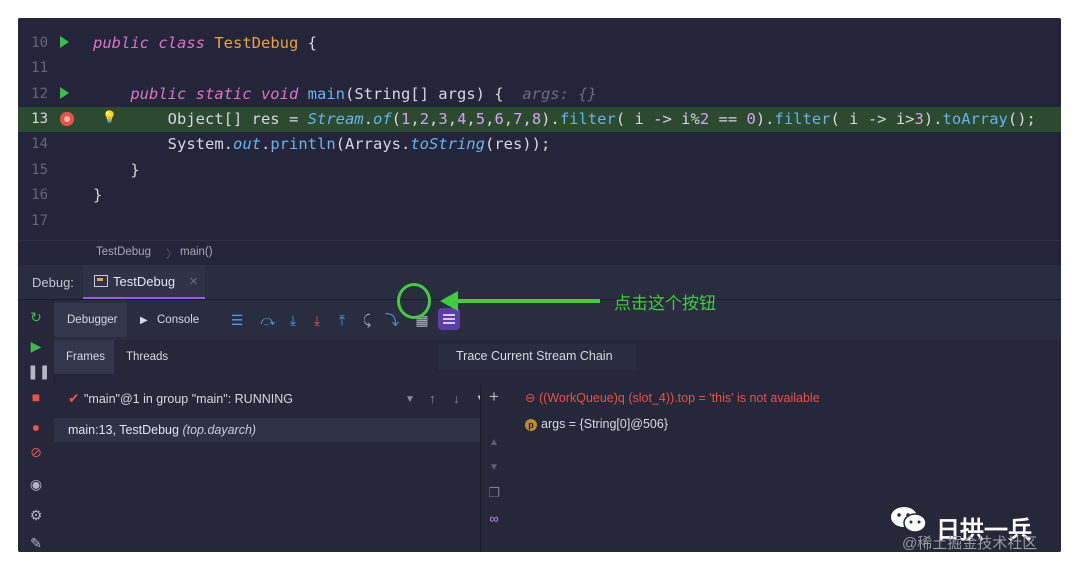 The height and width of the screenshot is (570, 1080). What do you see at coordinates (267, 430) in the screenshot?
I see `stack-frame-row: main:13, TestDebug (top.dayarch)` at bounding box center [267, 430].